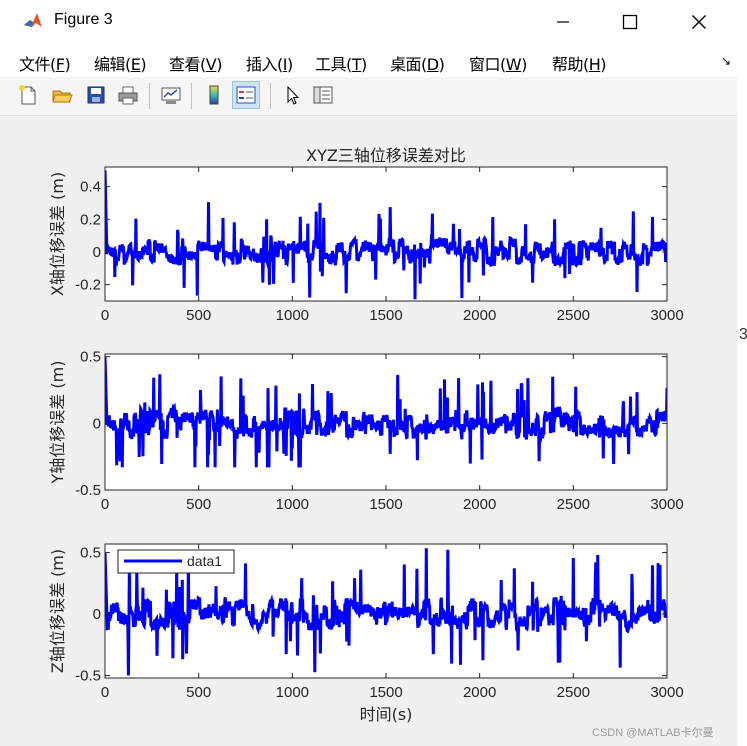 Image resolution: width=747 pixels, height=746 pixels. I want to click on maximize-button, so click(630, 22).